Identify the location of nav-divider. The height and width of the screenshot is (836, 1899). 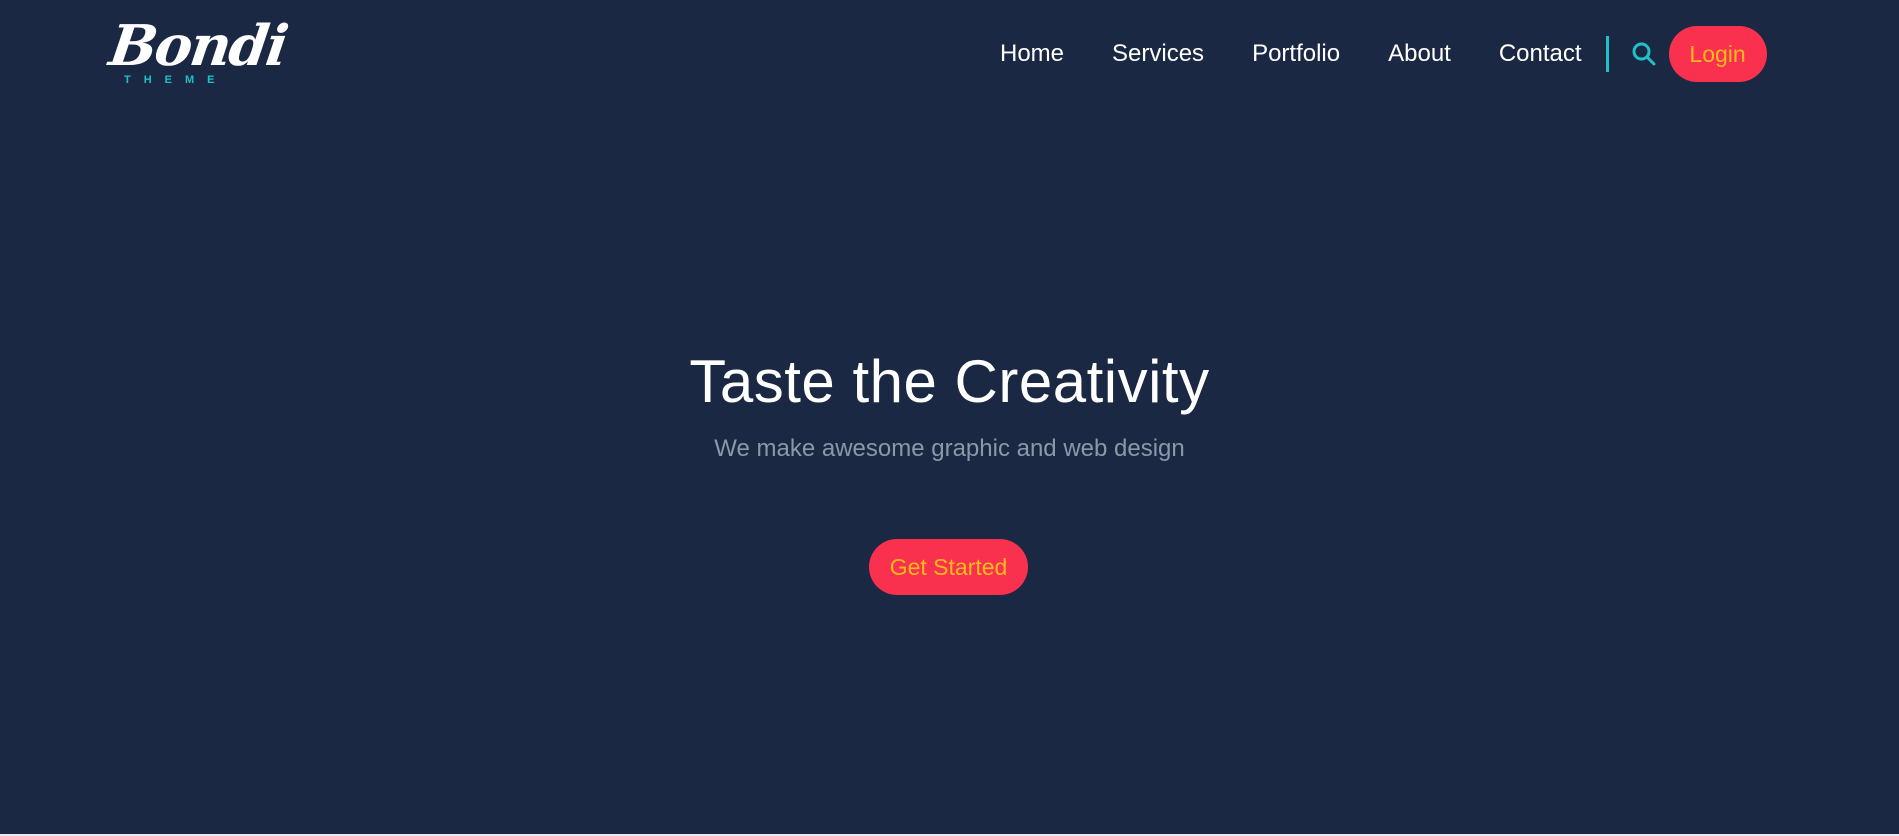
(1607, 54).